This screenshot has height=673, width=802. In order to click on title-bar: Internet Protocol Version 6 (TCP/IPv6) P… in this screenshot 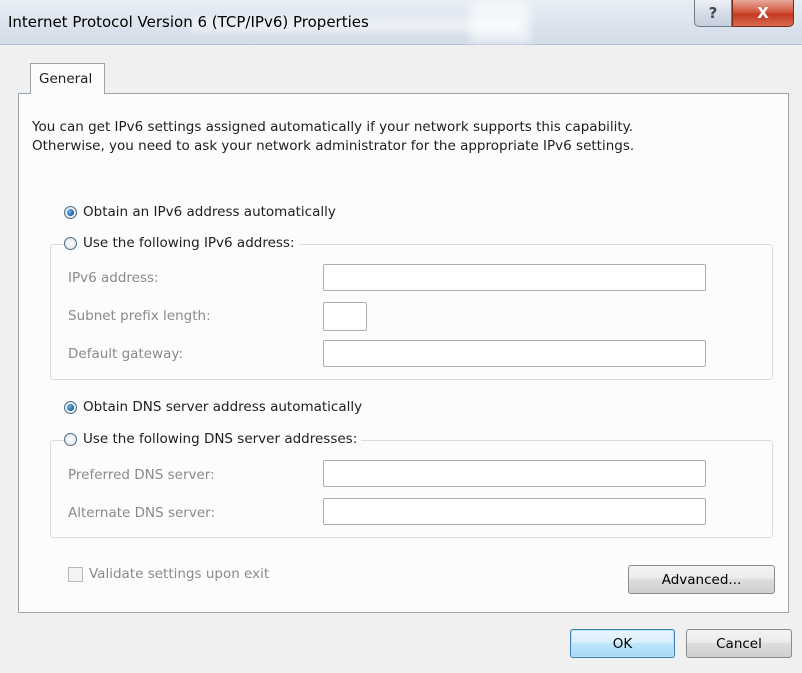, I will do `click(401, 22)`.